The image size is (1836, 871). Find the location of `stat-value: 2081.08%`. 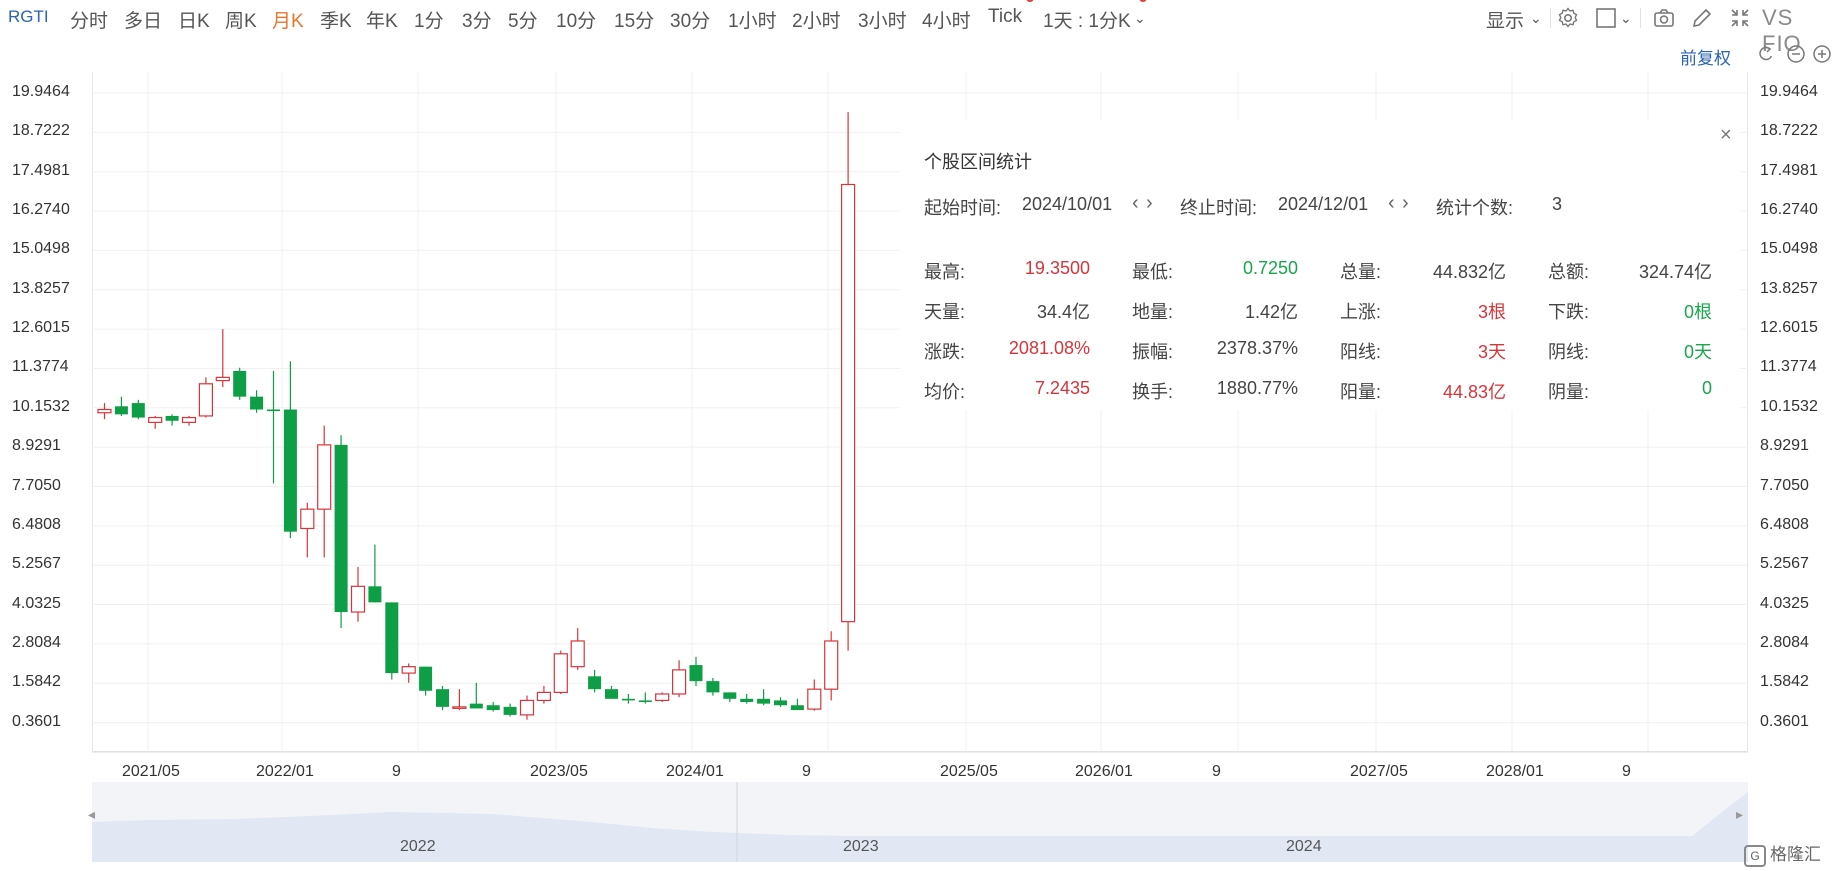

stat-value: 2081.08% is located at coordinates (1049, 348).